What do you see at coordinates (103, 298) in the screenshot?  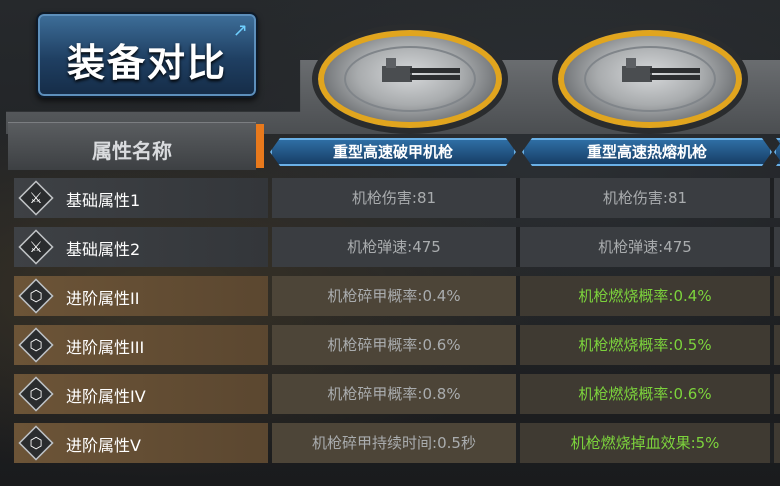 I see `row-label: 进阶属性II` at bounding box center [103, 298].